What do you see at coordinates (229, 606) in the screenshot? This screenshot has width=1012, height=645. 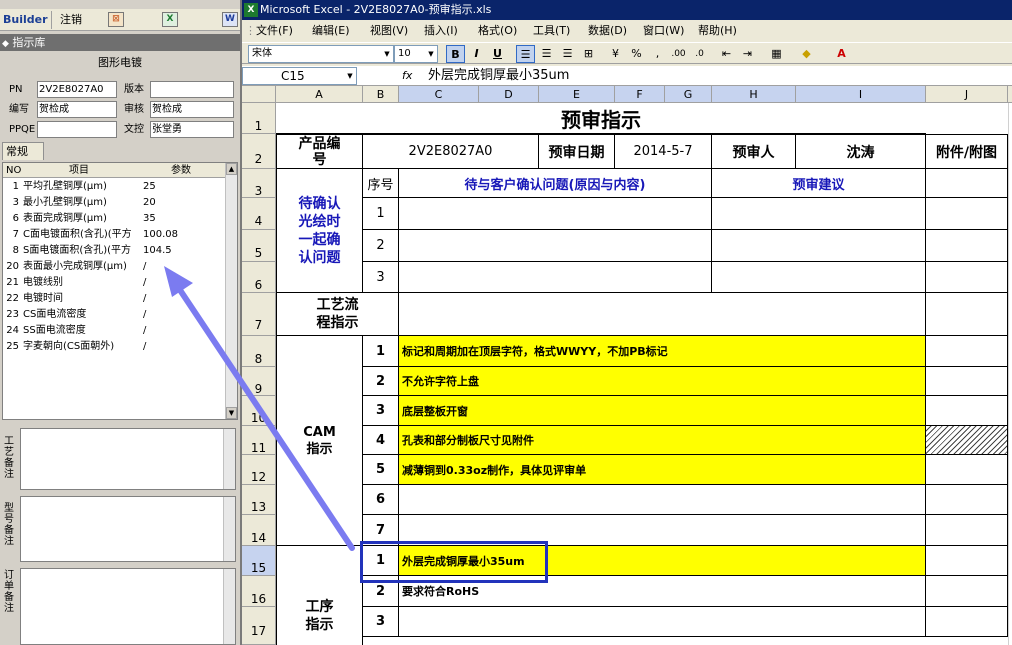 I see `order-note-scrollbar` at bounding box center [229, 606].